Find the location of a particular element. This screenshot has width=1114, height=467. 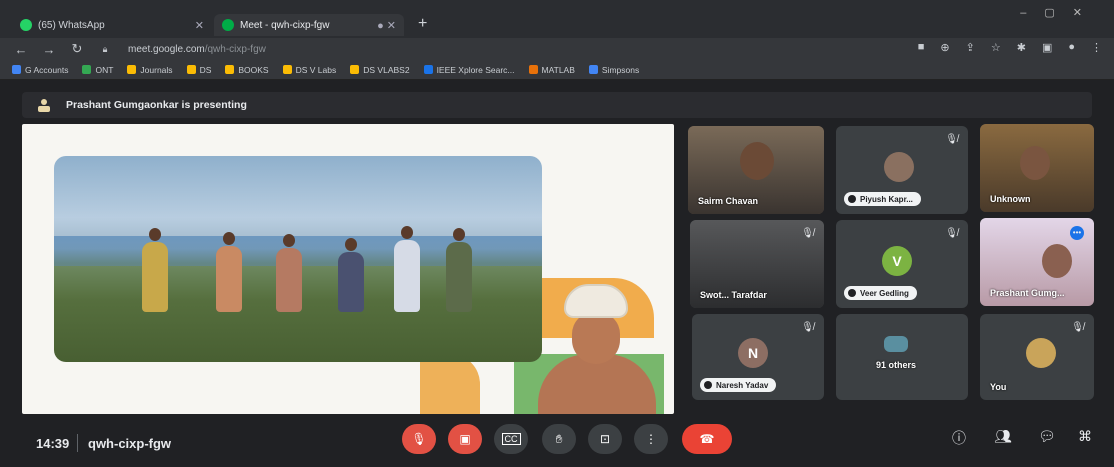

lock-icon: 🔒︎ is located at coordinates (105, 49).